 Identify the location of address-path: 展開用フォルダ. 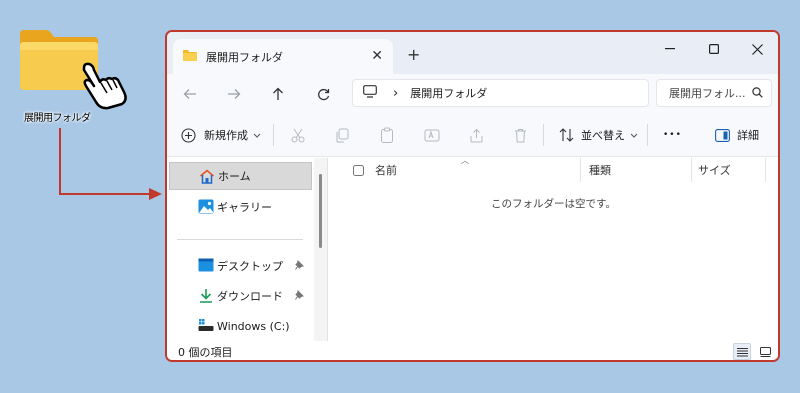
(449, 93).